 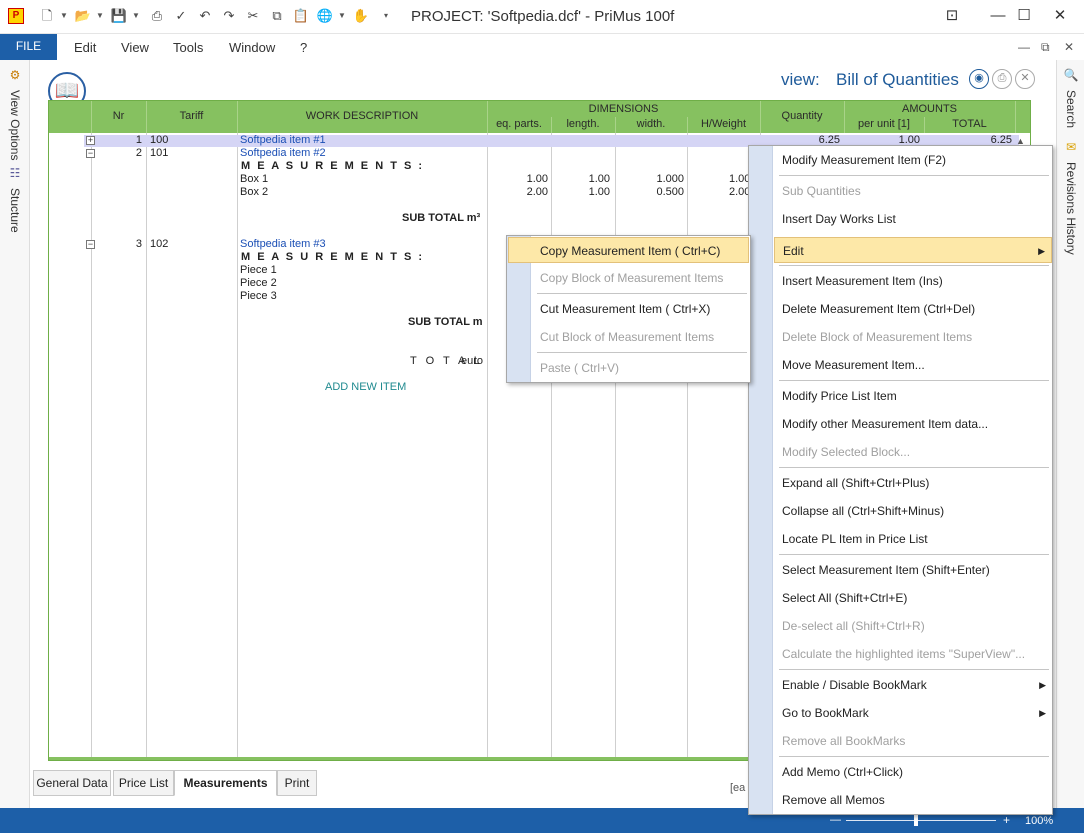 What do you see at coordinates (913, 598) in the screenshot?
I see `menu-item-select-all: Select All (Shift+Ctrl+E)` at bounding box center [913, 598].